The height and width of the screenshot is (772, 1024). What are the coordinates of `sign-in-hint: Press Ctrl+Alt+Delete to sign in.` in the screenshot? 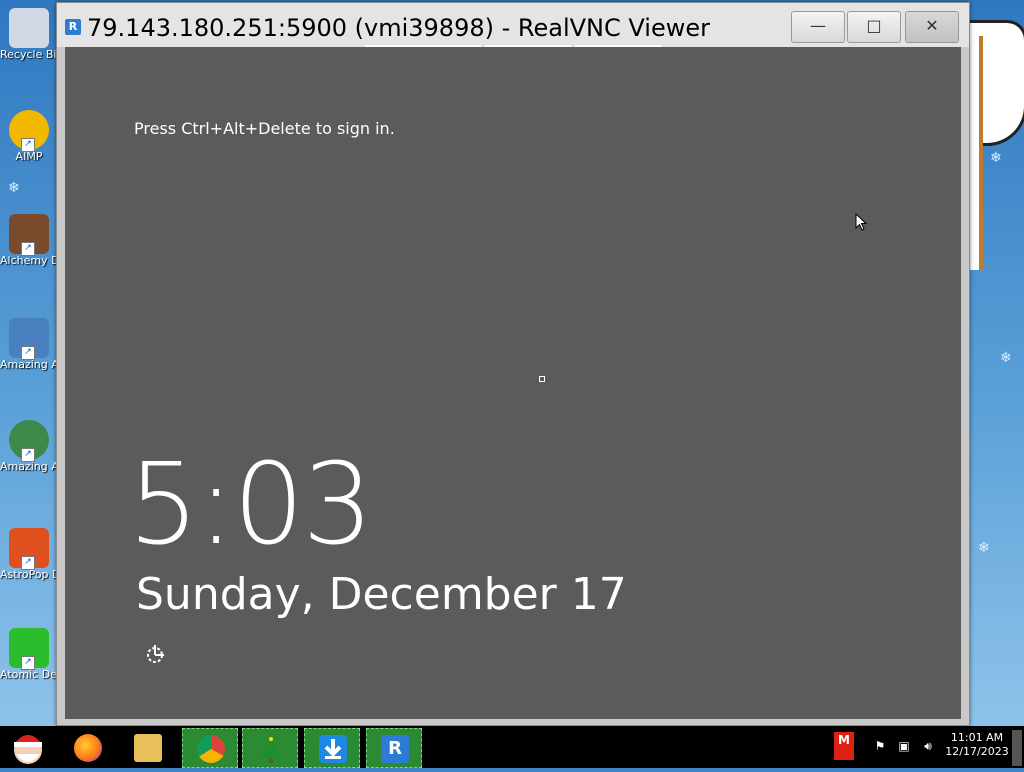 It's located at (264, 128).